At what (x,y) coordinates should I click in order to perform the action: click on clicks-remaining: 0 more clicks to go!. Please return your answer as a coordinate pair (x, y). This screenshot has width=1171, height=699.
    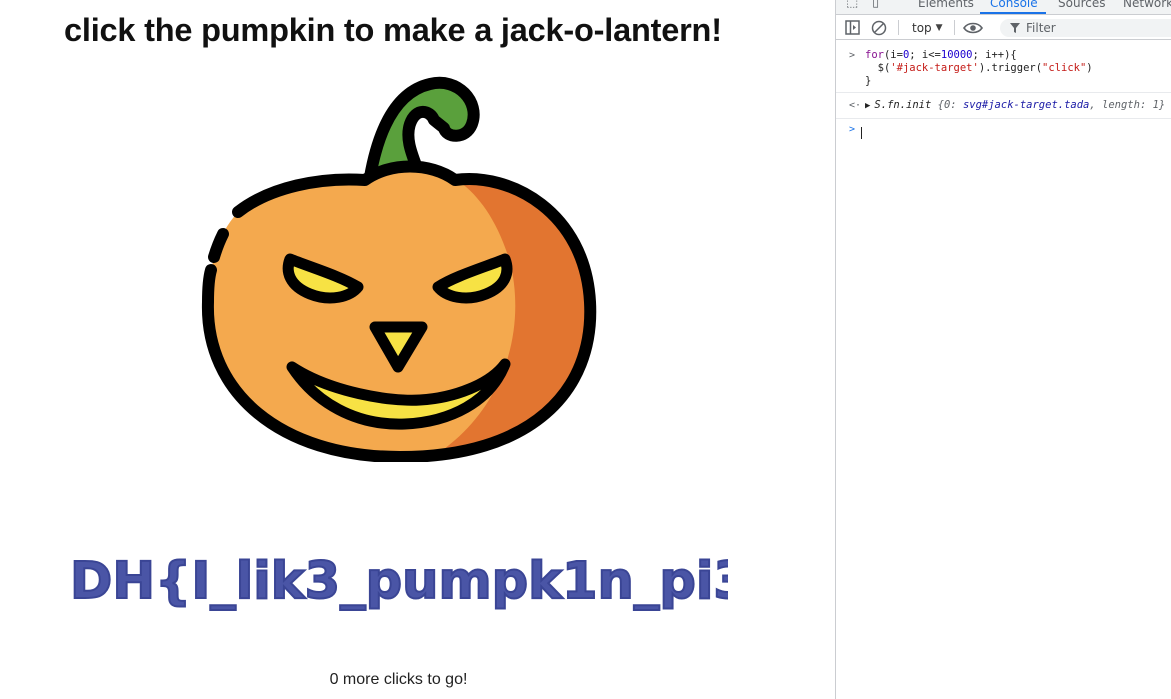
    Looking at the image, I should click on (398, 679).